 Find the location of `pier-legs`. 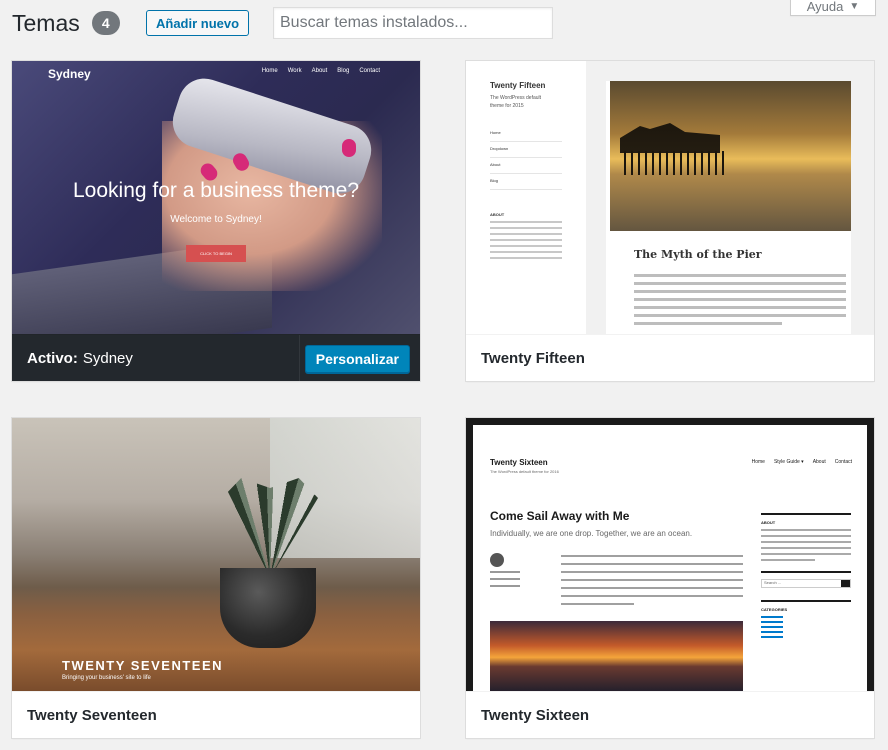

pier-legs is located at coordinates (674, 163).